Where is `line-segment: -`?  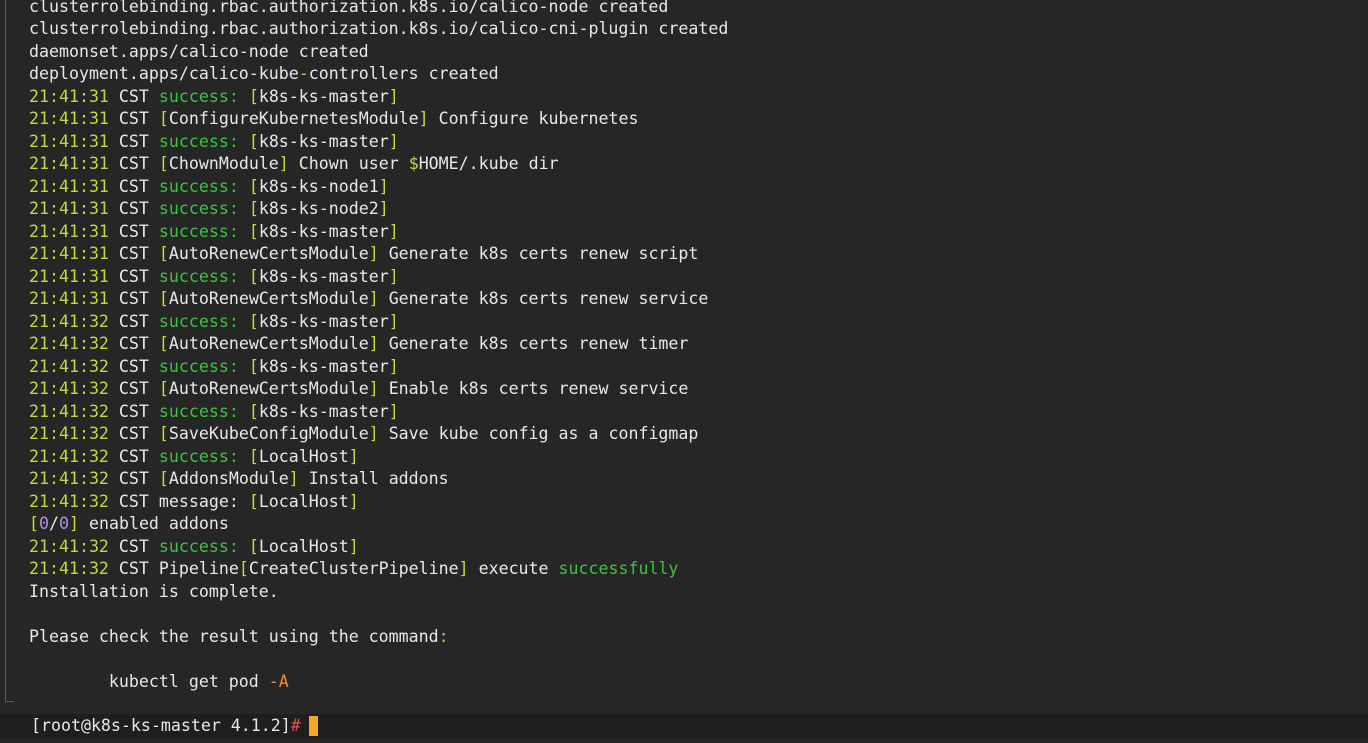
line-segment: - is located at coordinates (303, 73).